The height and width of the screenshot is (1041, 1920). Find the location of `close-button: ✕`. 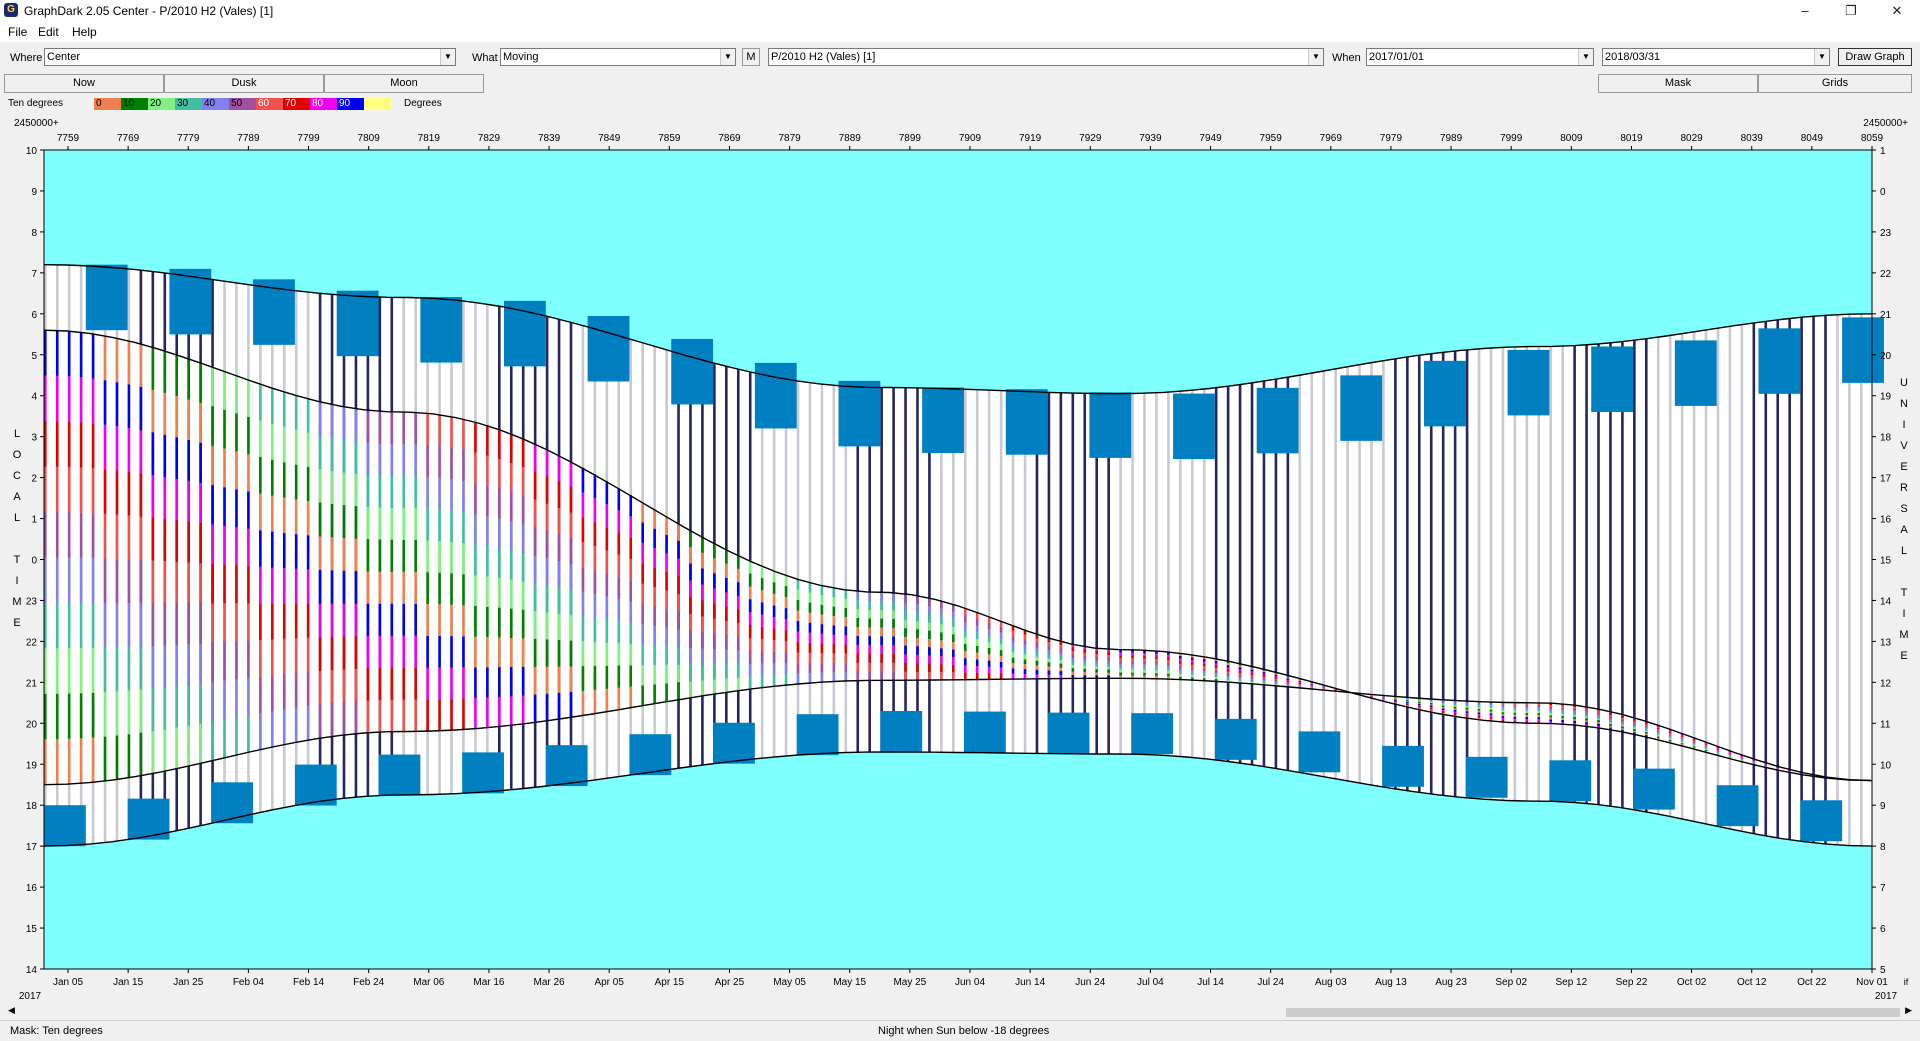

close-button: ✕ is located at coordinates (1897, 11).